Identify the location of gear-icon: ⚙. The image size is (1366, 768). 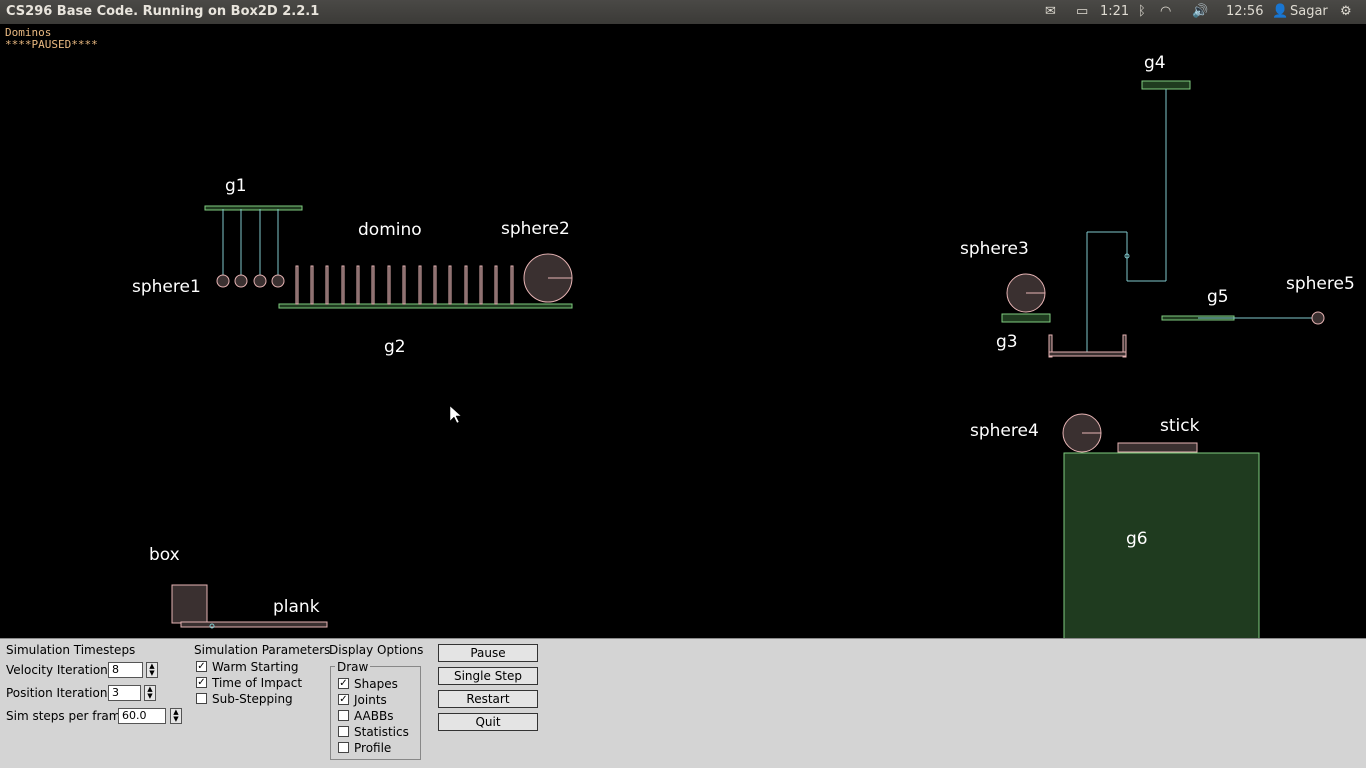
(1346, 11).